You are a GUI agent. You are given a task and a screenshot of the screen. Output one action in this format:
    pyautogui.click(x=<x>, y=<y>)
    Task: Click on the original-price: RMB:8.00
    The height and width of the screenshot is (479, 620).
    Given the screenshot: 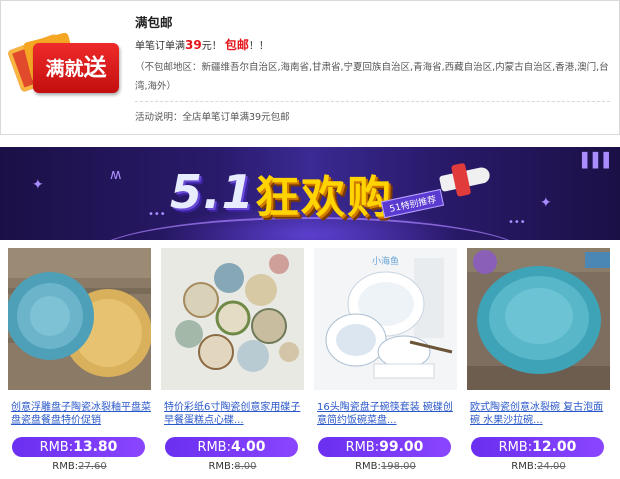 What is the action you would take?
    pyautogui.click(x=232, y=466)
    